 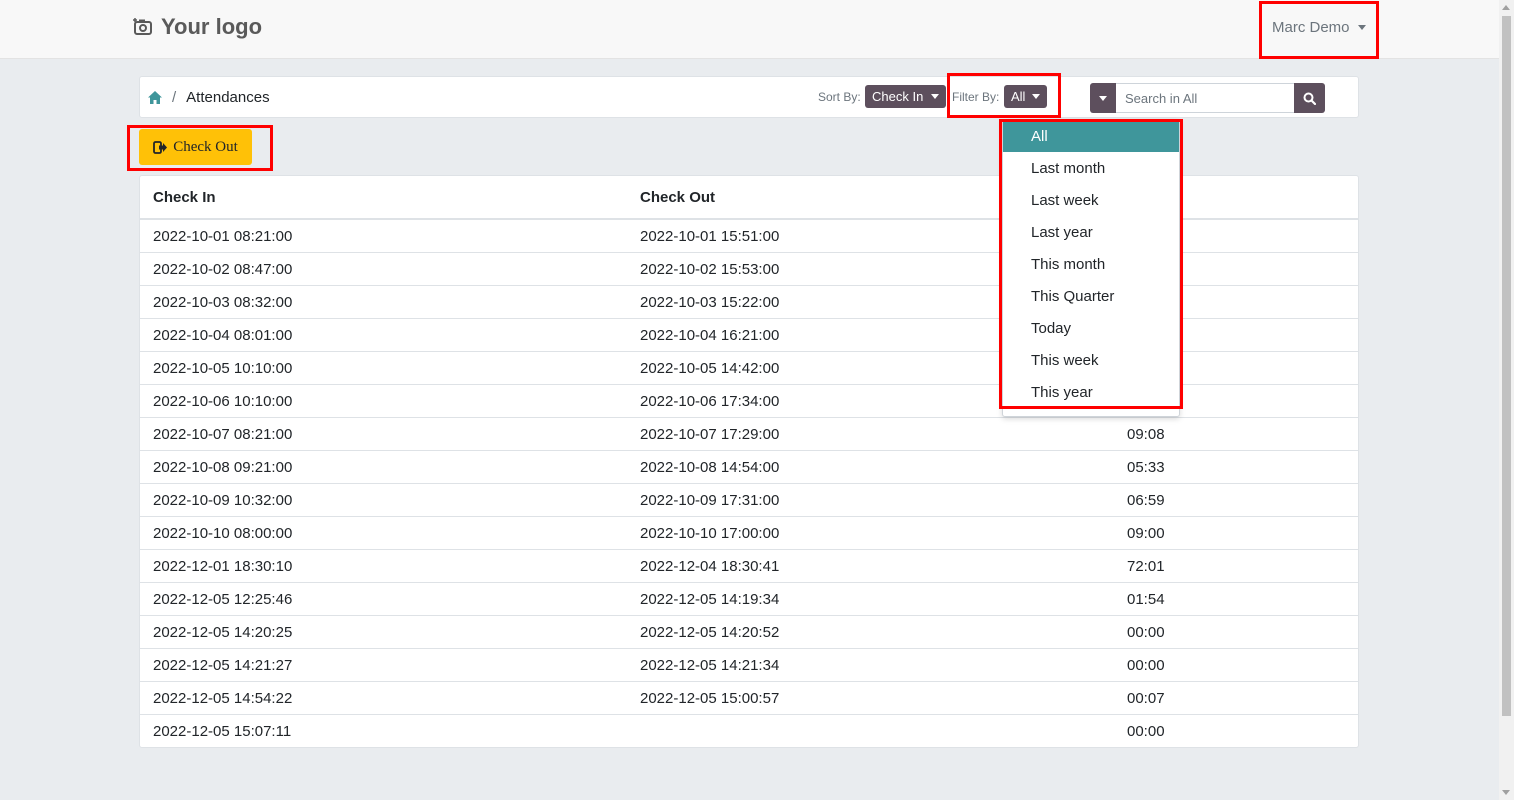 I want to click on table-row: 2022-12-05 15:07:11 00:00, so click(x=749, y=731).